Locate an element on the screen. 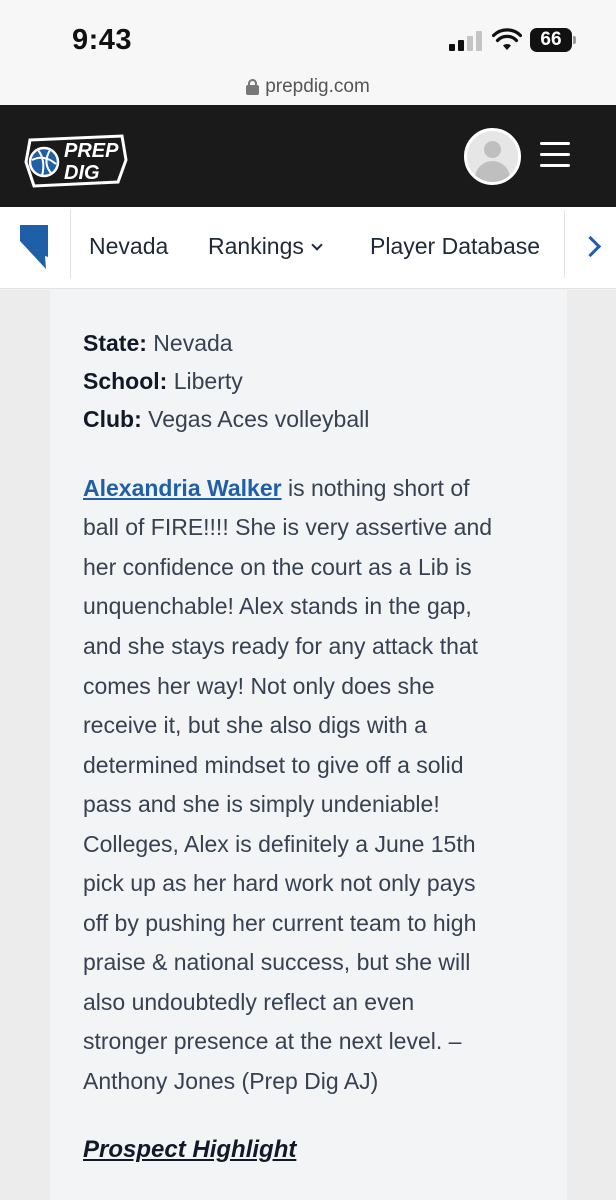 Image resolution: width=616 pixels, height=1200 pixels. club-value: Vegas Aces volleyball is located at coordinates (259, 419).